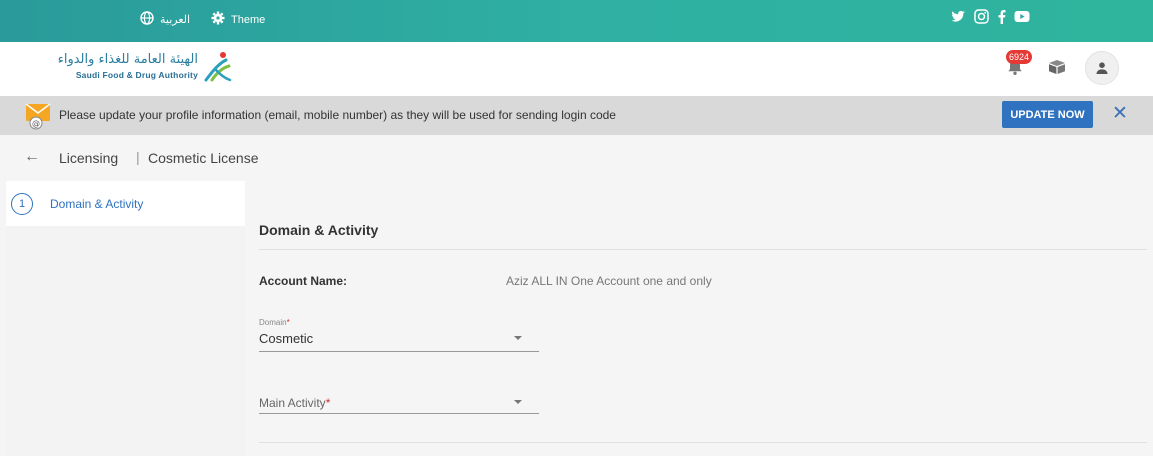 The image size is (1153, 456). I want to click on update-now-button: UPDATE NOW, so click(1047, 114).